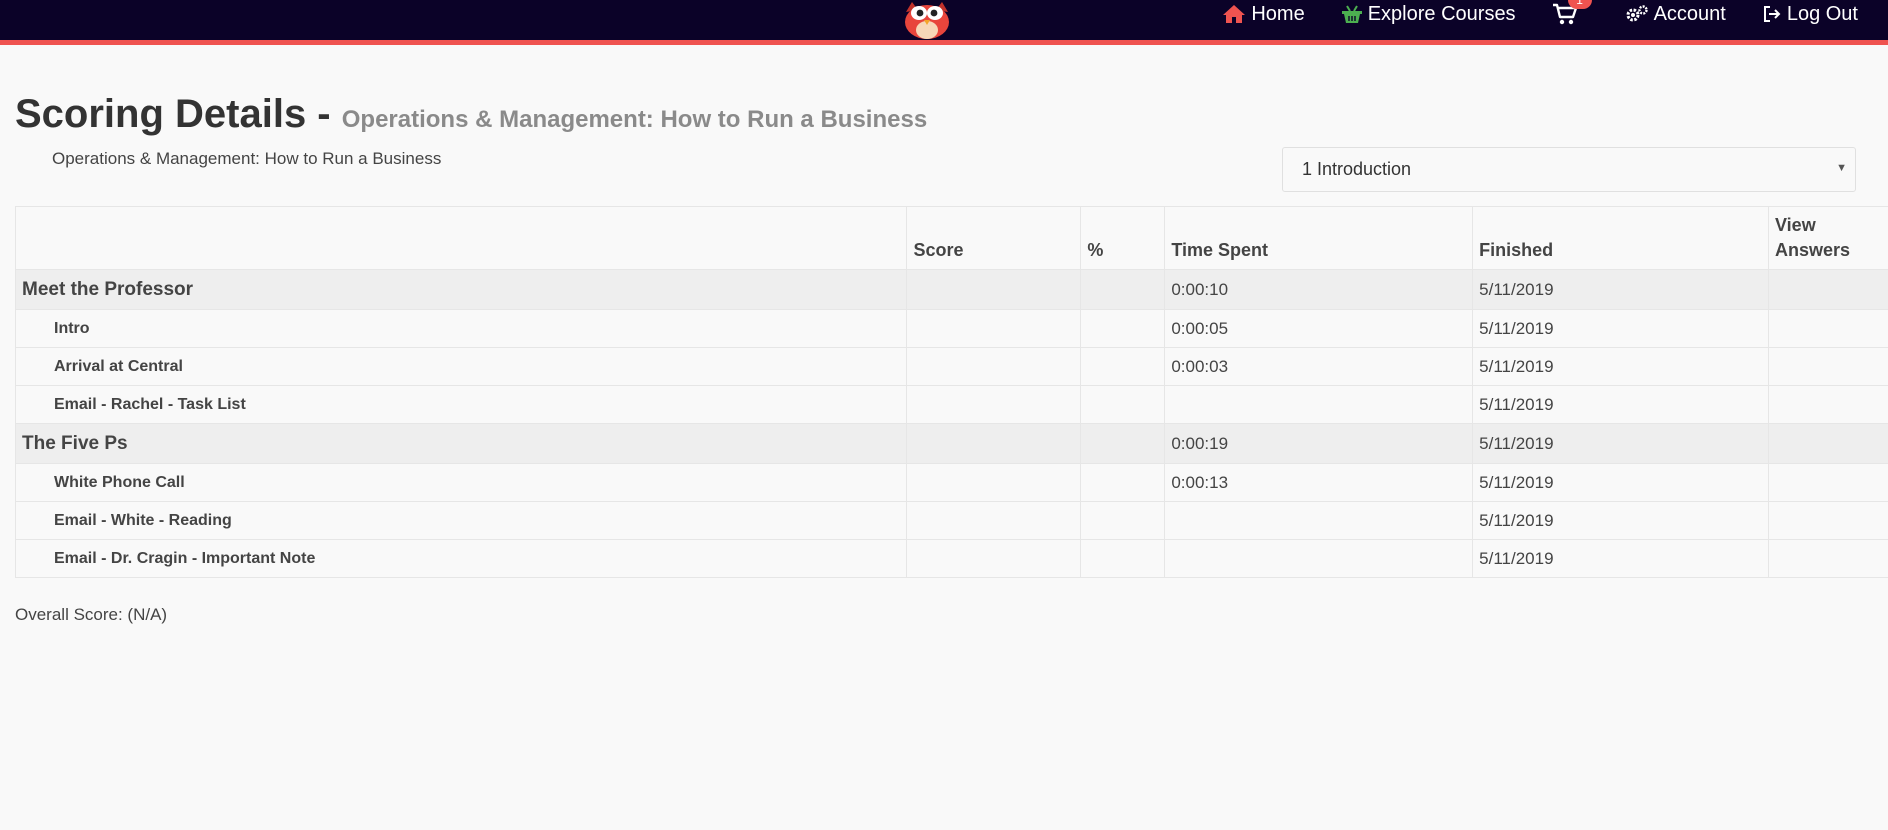  What do you see at coordinates (461, 289) in the screenshot?
I see `cell-title: Meet the Professor` at bounding box center [461, 289].